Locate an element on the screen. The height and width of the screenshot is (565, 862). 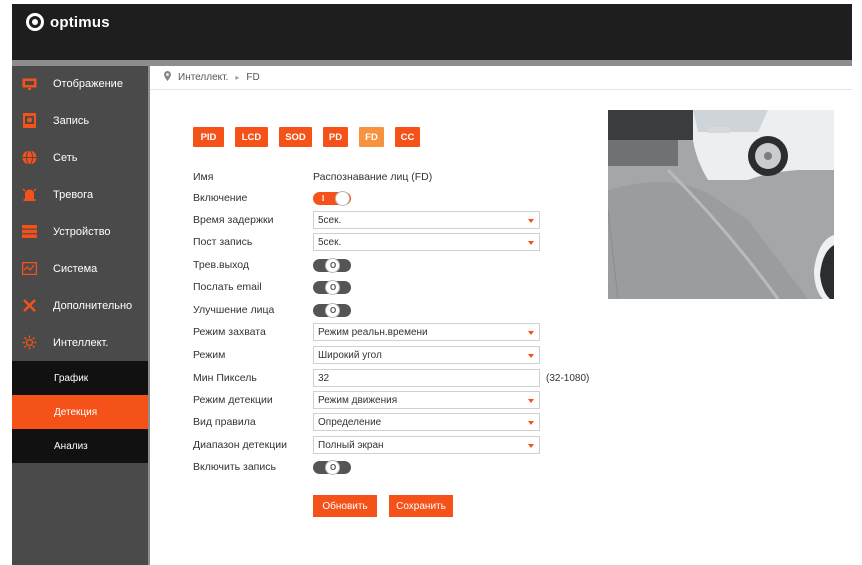
tab-pd: PD is located at coordinates (335, 137).